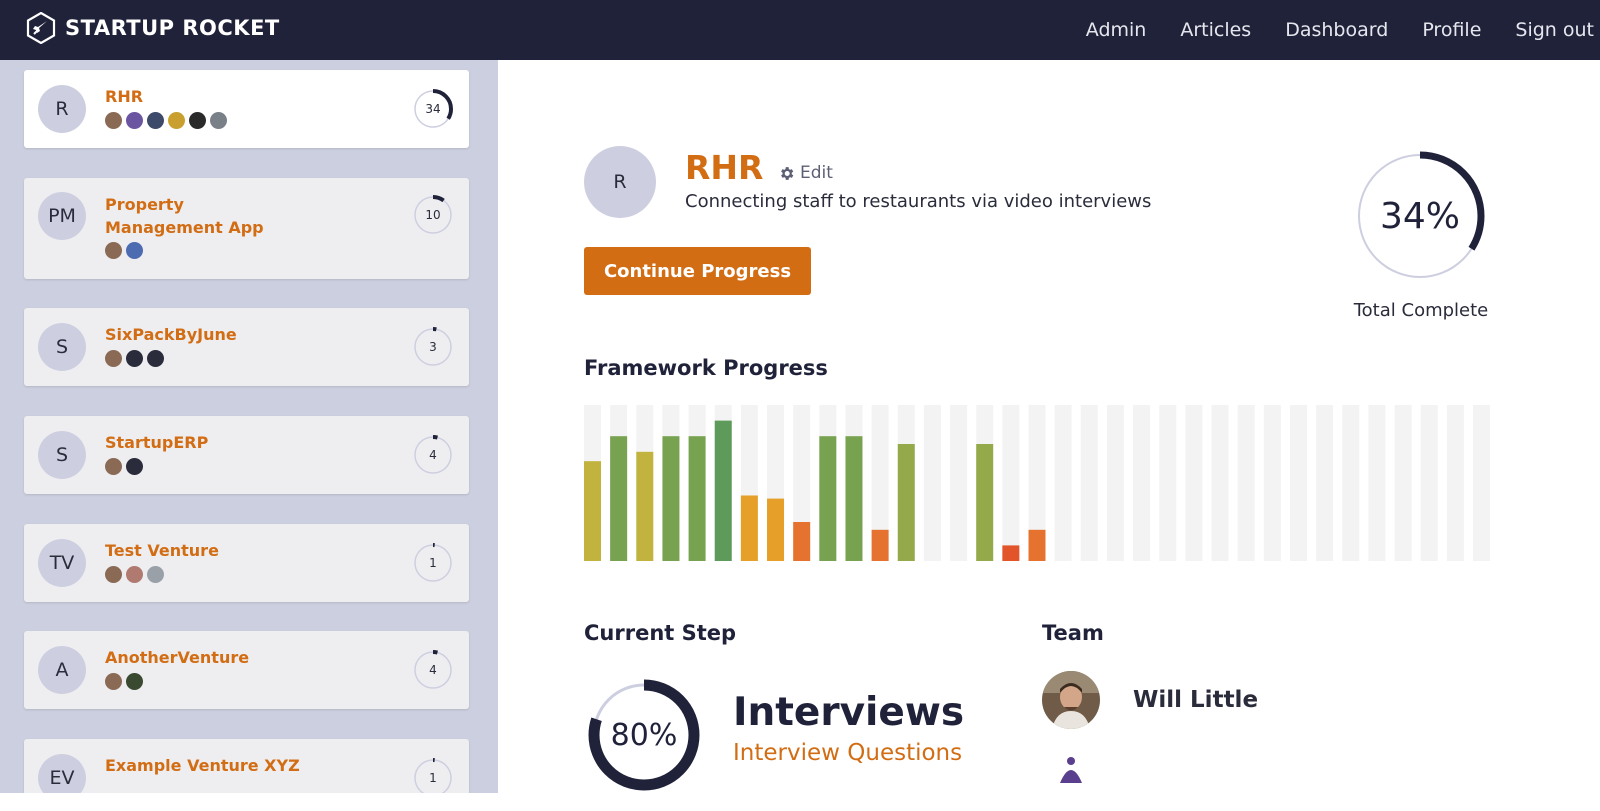  What do you see at coordinates (205, 334) in the screenshot?
I see `venture-name: SixPackByJune` at bounding box center [205, 334].